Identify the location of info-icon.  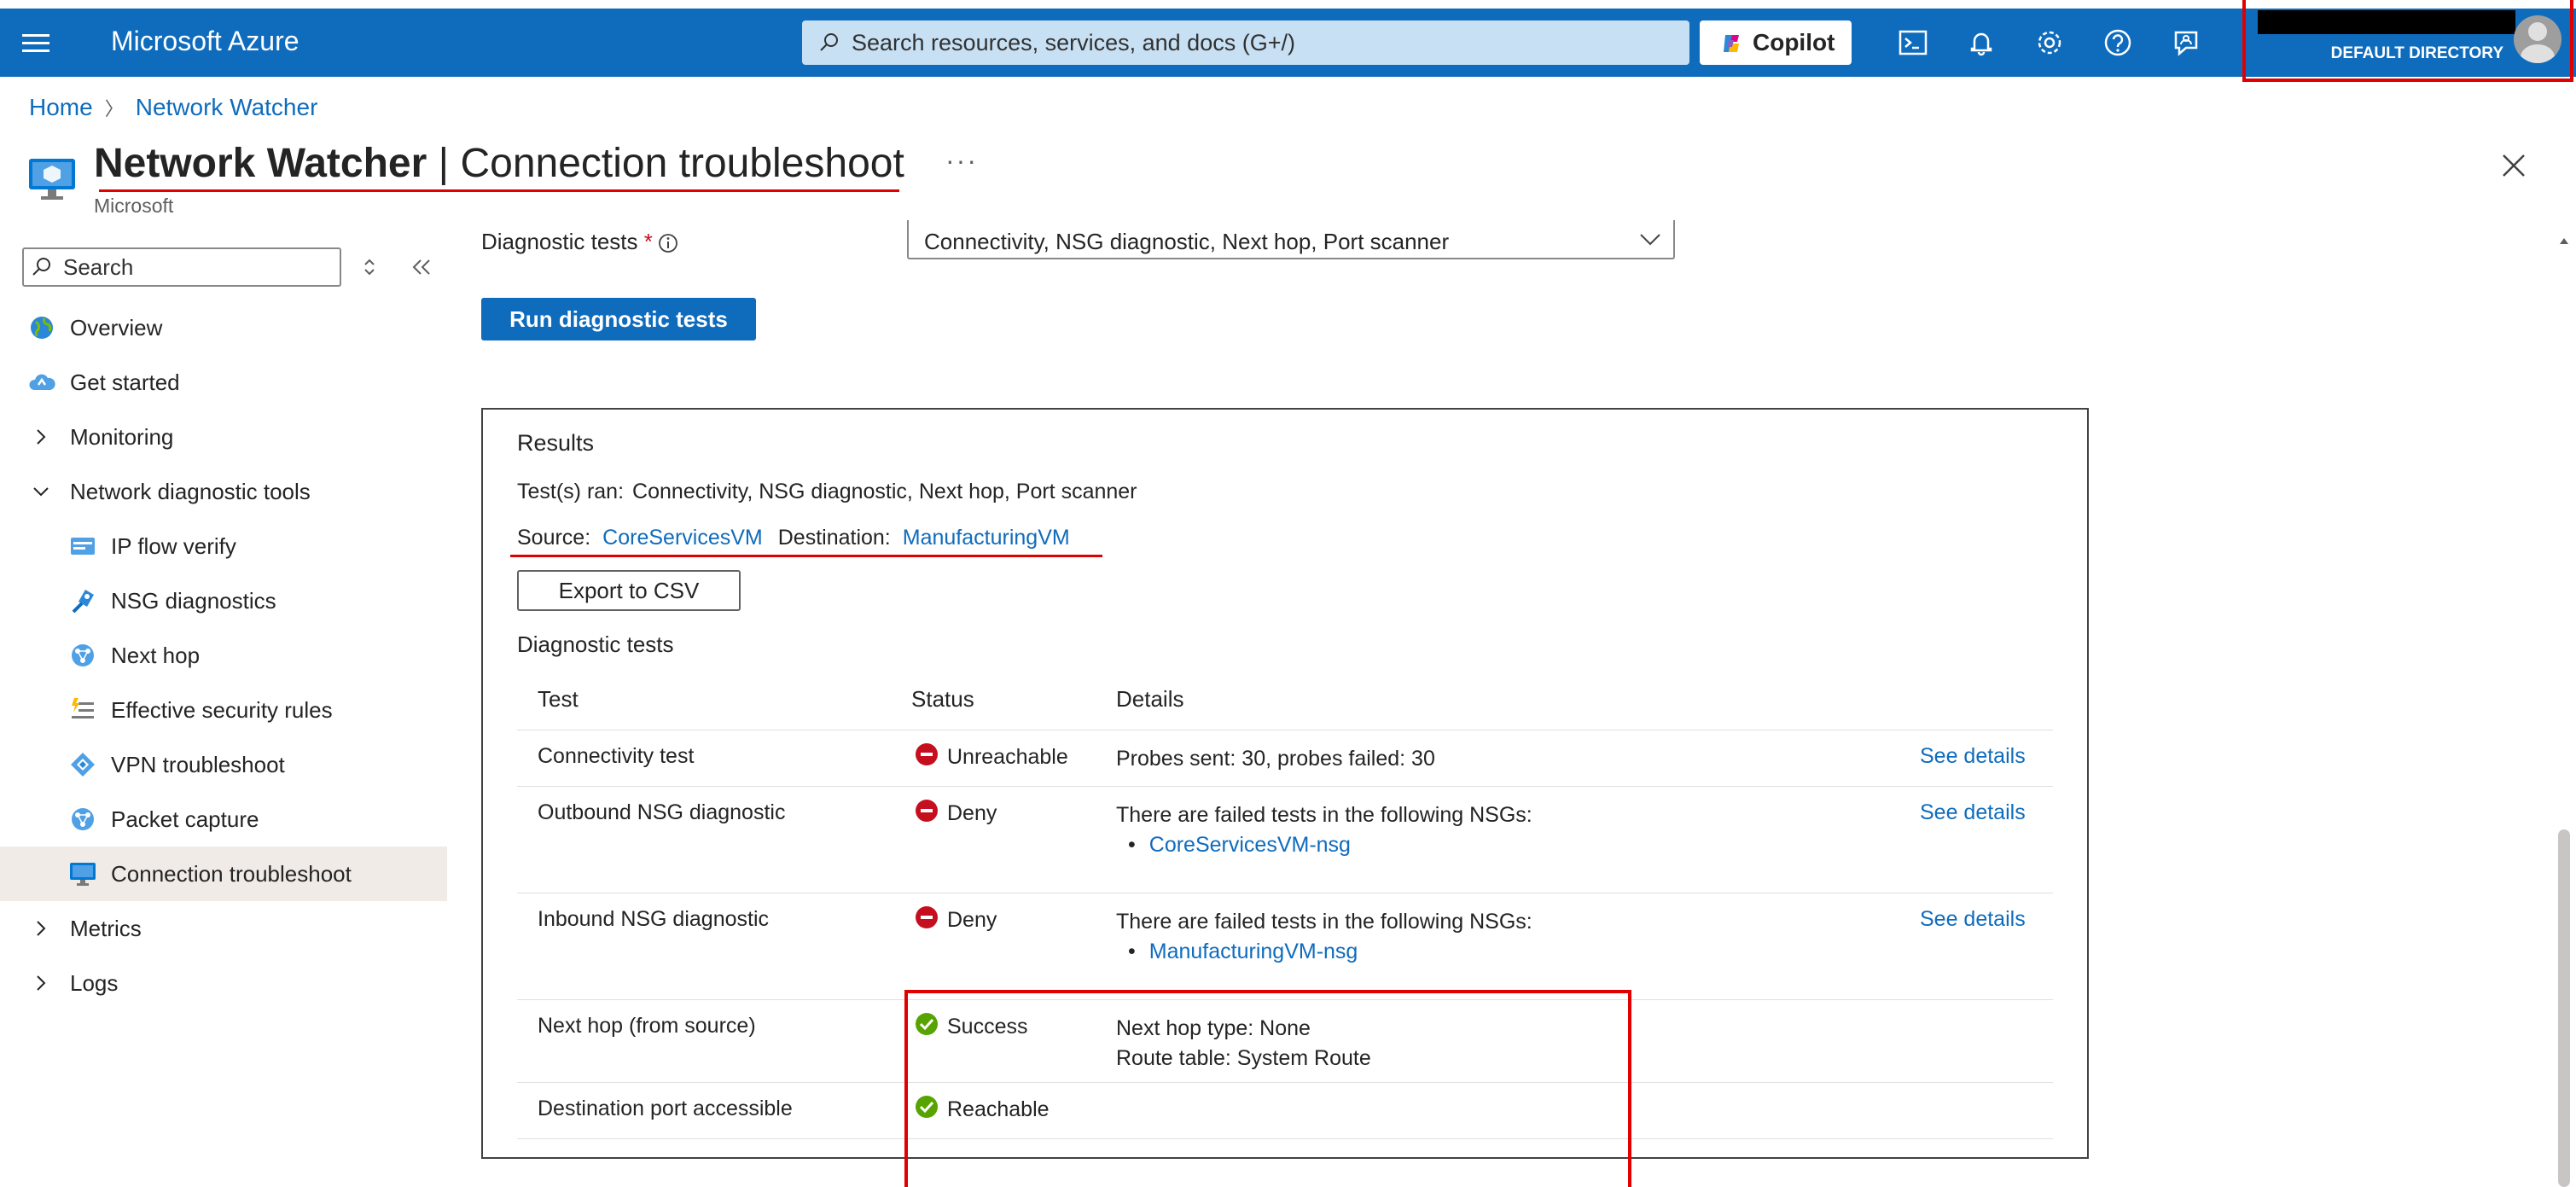
(668, 243).